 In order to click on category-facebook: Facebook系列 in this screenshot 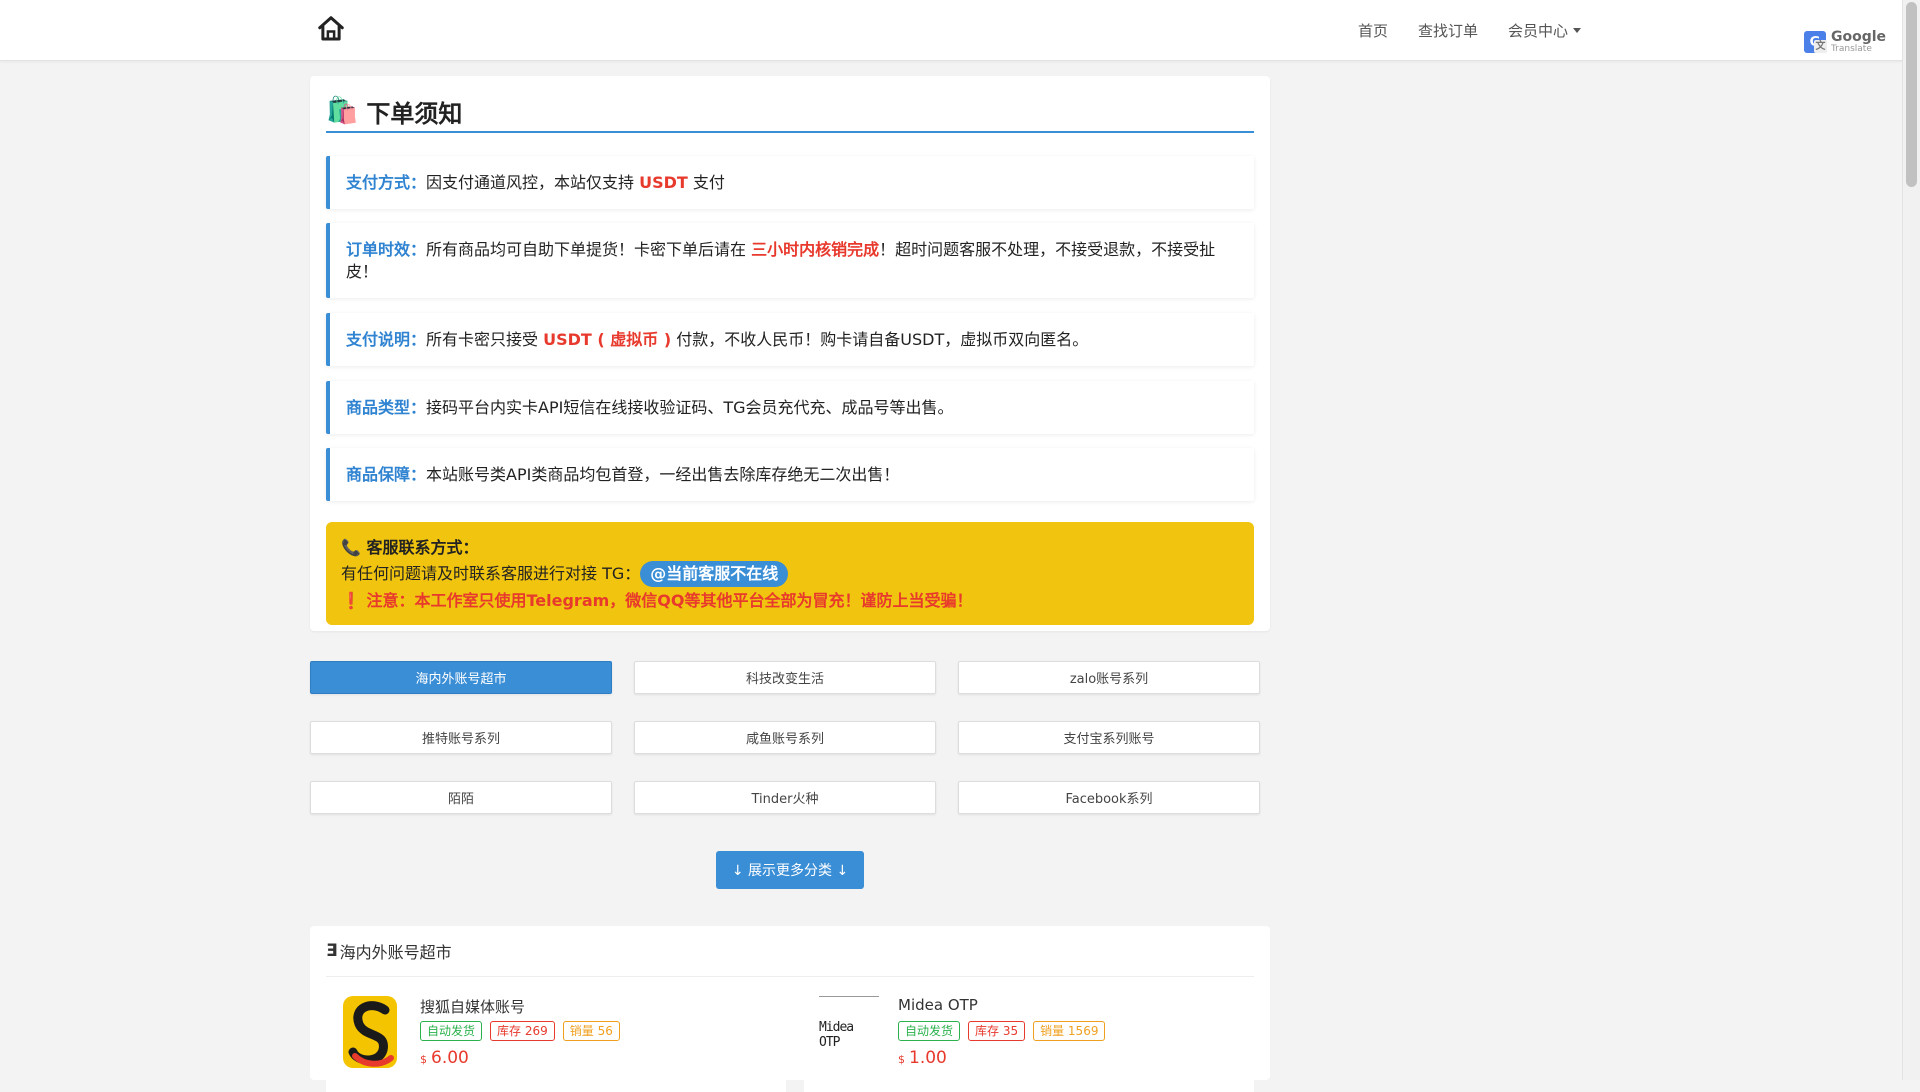, I will do `click(1109, 797)`.